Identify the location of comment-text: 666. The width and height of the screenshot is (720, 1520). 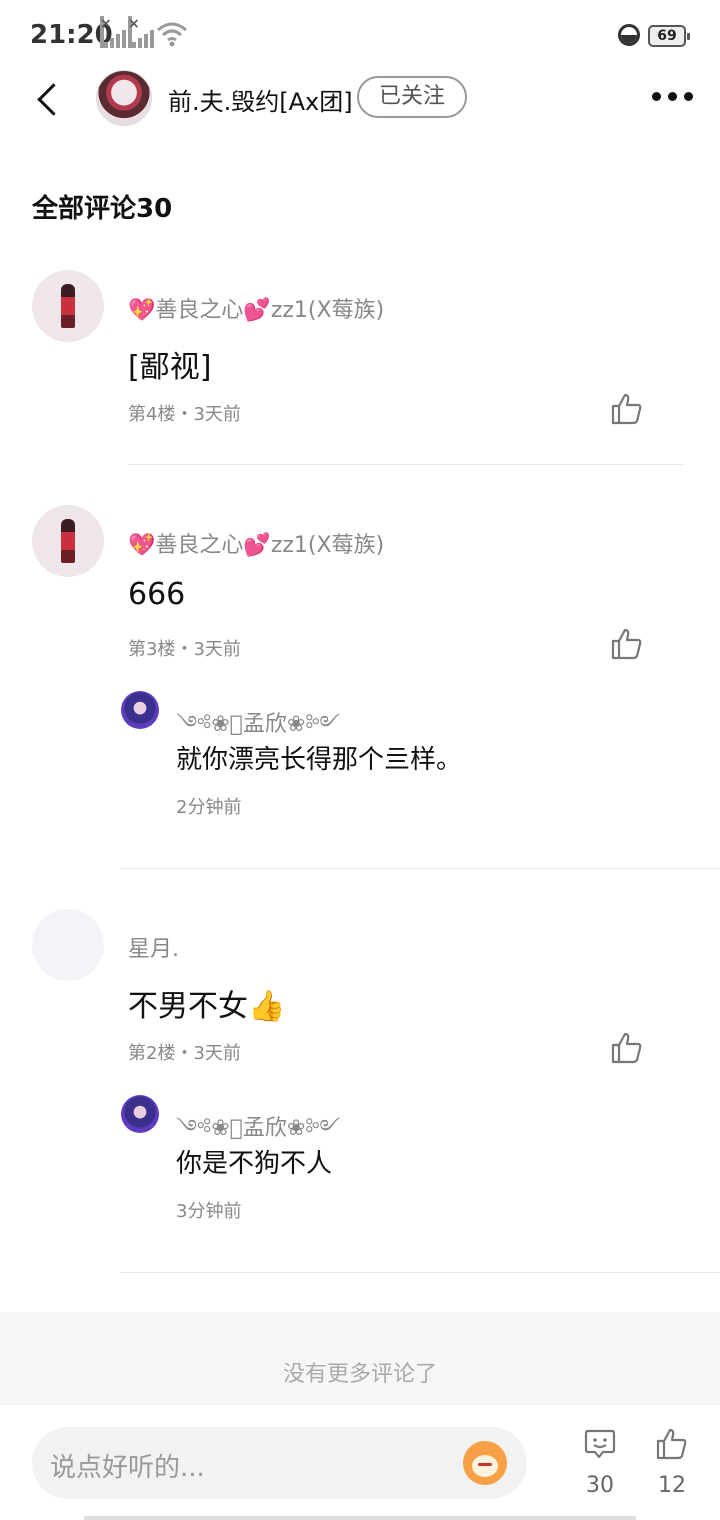
(157, 594).